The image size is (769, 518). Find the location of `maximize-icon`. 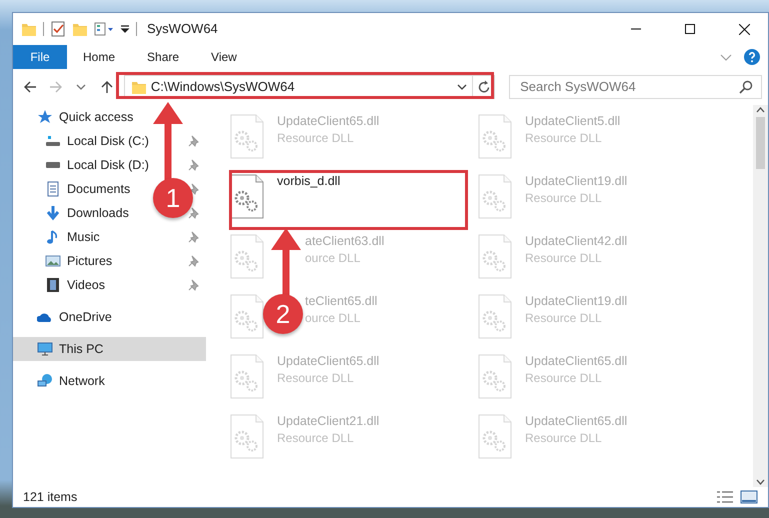

maximize-icon is located at coordinates (690, 29).